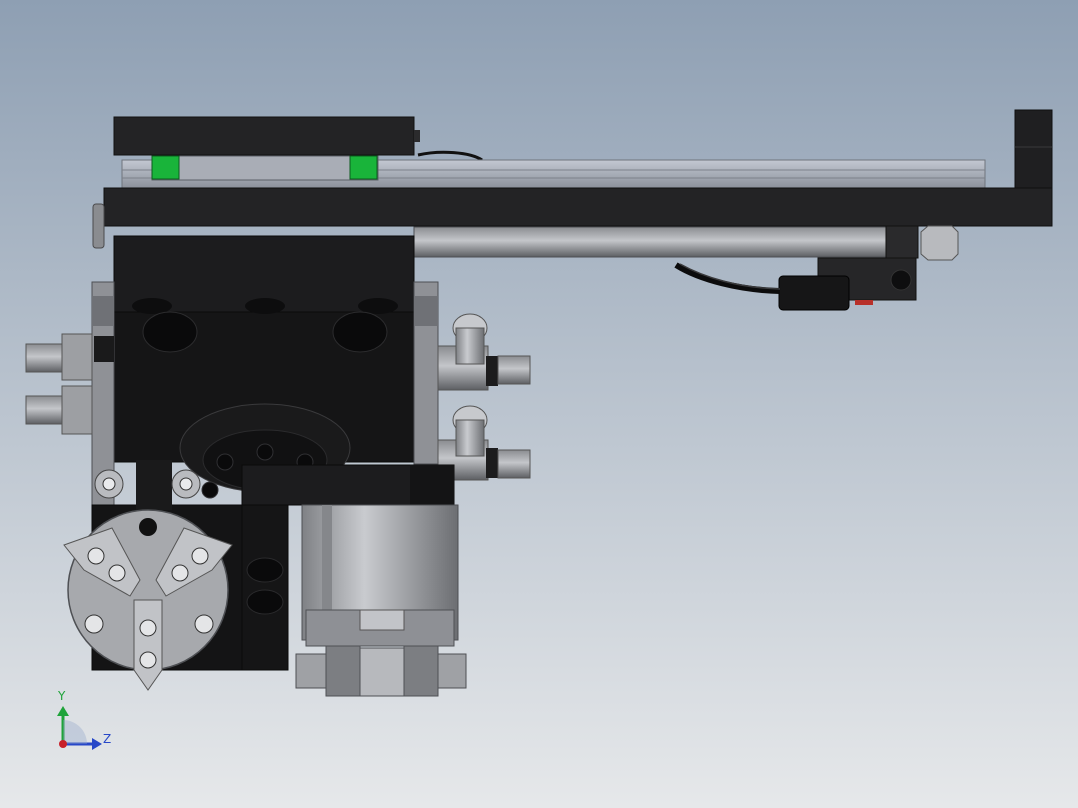 The height and width of the screenshot is (808, 1078). Describe the element at coordinates (109, 484) in the screenshot. I see `chuck-top-knob-1-center` at that location.